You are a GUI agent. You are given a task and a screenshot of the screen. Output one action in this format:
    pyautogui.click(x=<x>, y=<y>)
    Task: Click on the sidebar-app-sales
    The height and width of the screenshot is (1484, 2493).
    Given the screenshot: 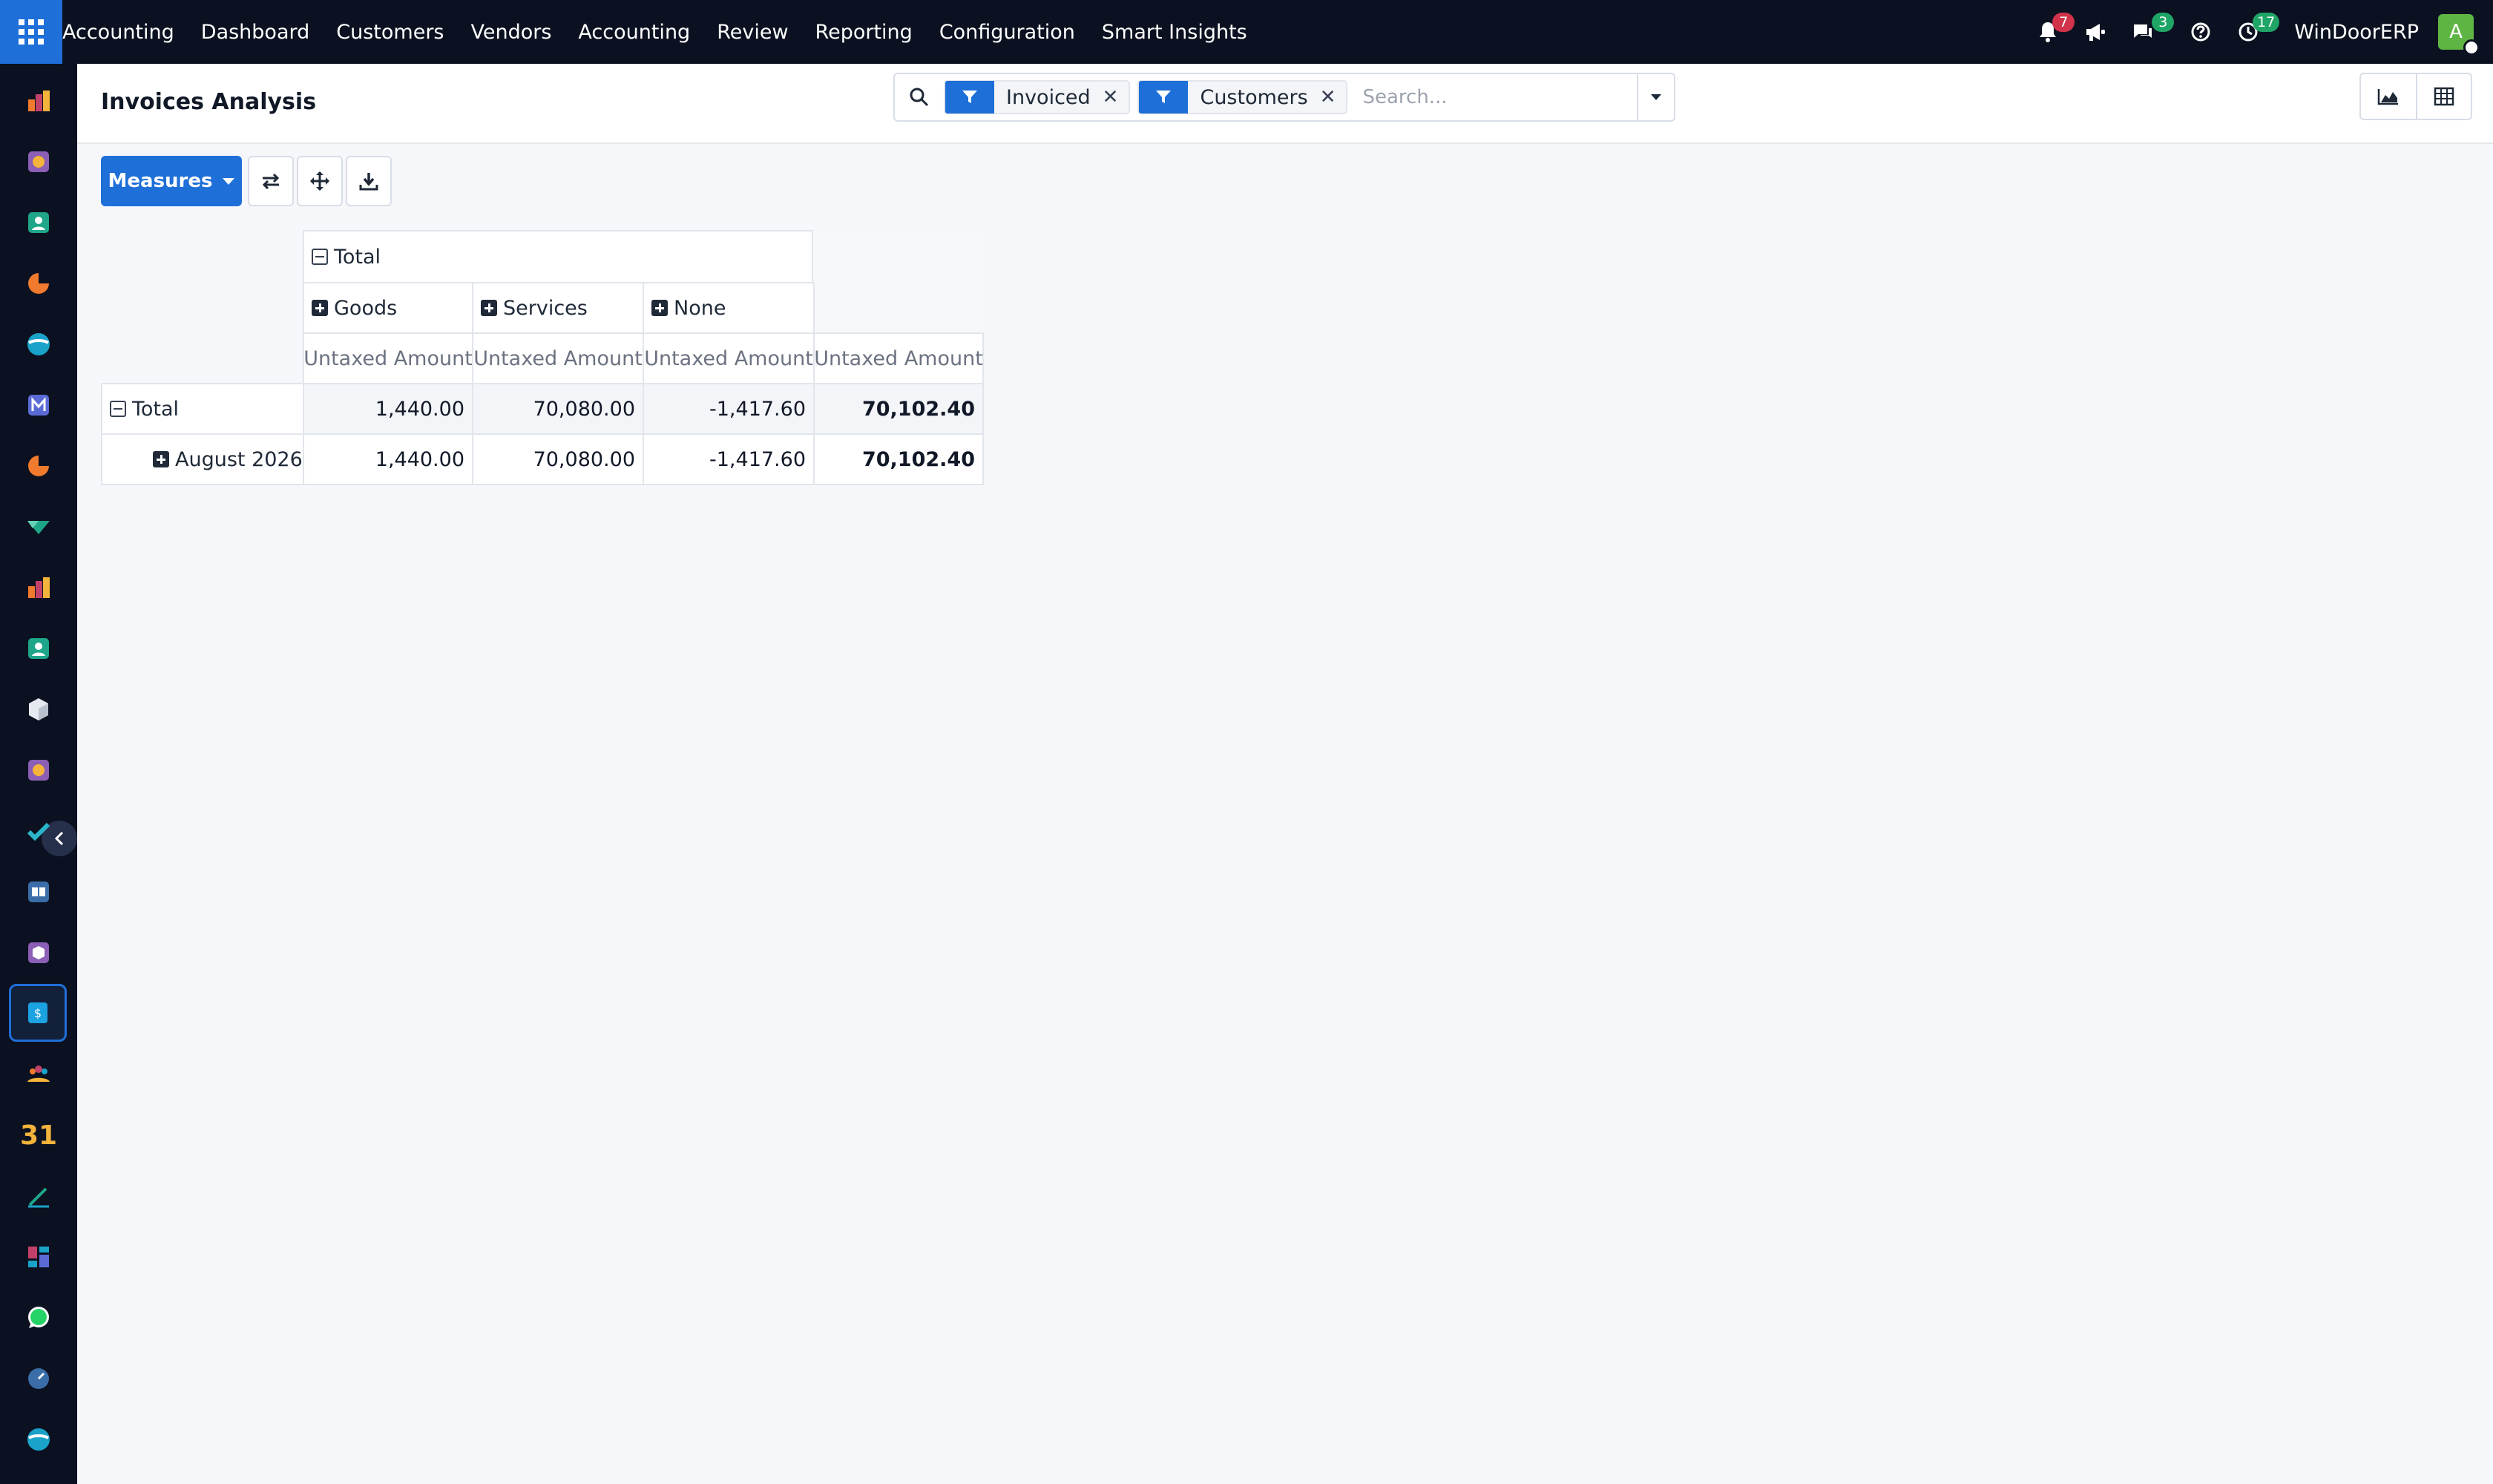 What is the action you would take?
    pyautogui.click(x=38, y=161)
    